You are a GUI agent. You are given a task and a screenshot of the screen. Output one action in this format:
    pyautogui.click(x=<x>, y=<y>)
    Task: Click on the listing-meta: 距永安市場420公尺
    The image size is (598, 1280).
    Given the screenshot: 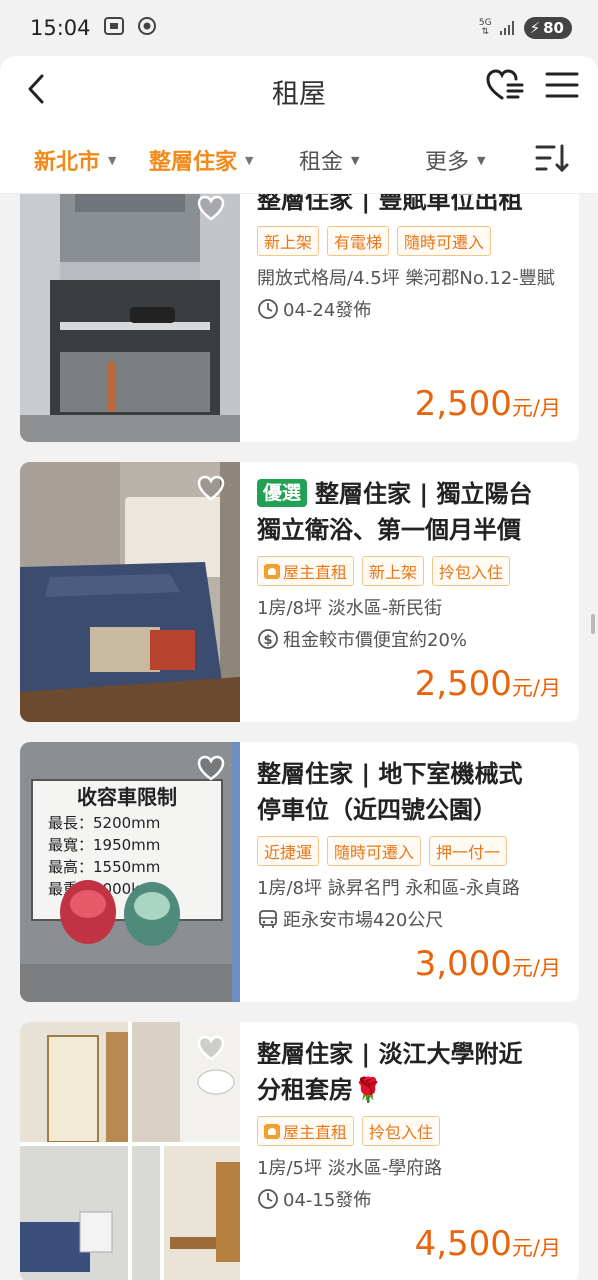 What is the action you would take?
    pyautogui.click(x=412, y=919)
    